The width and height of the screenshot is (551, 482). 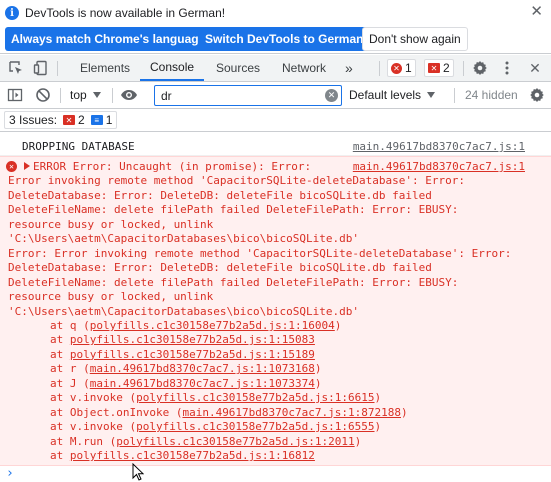 I want to click on stack-frame-link: polyfills.c1c30158e77b2a5d.js:1:15189, so click(x=192, y=354).